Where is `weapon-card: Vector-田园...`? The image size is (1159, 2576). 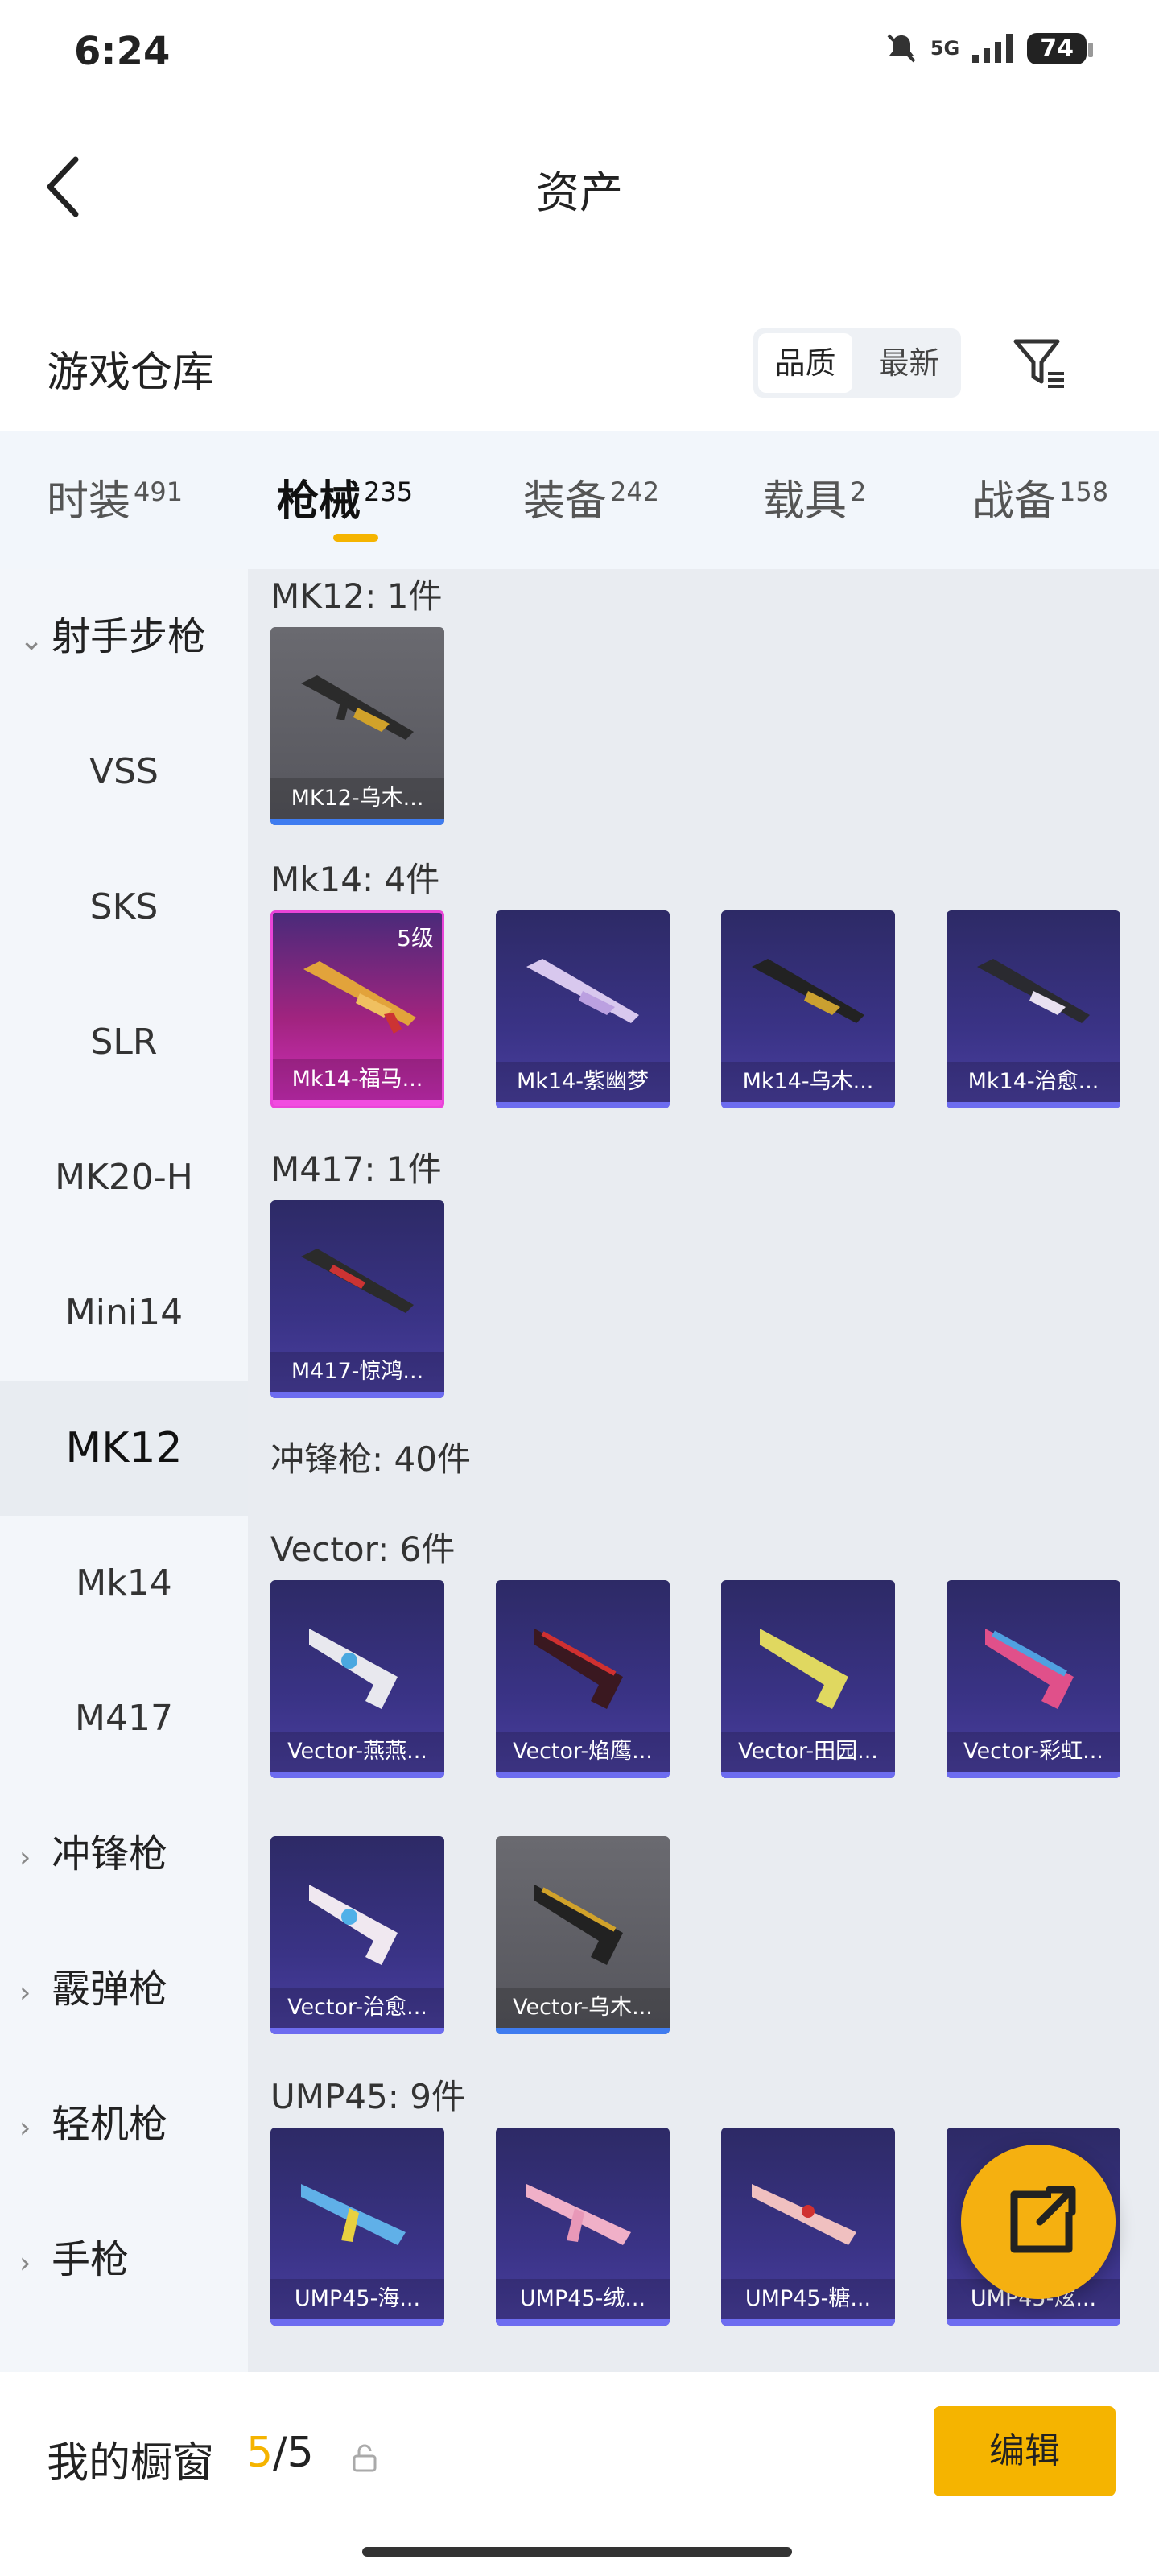 weapon-card: Vector-田园... is located at coordinates (808, 1679).